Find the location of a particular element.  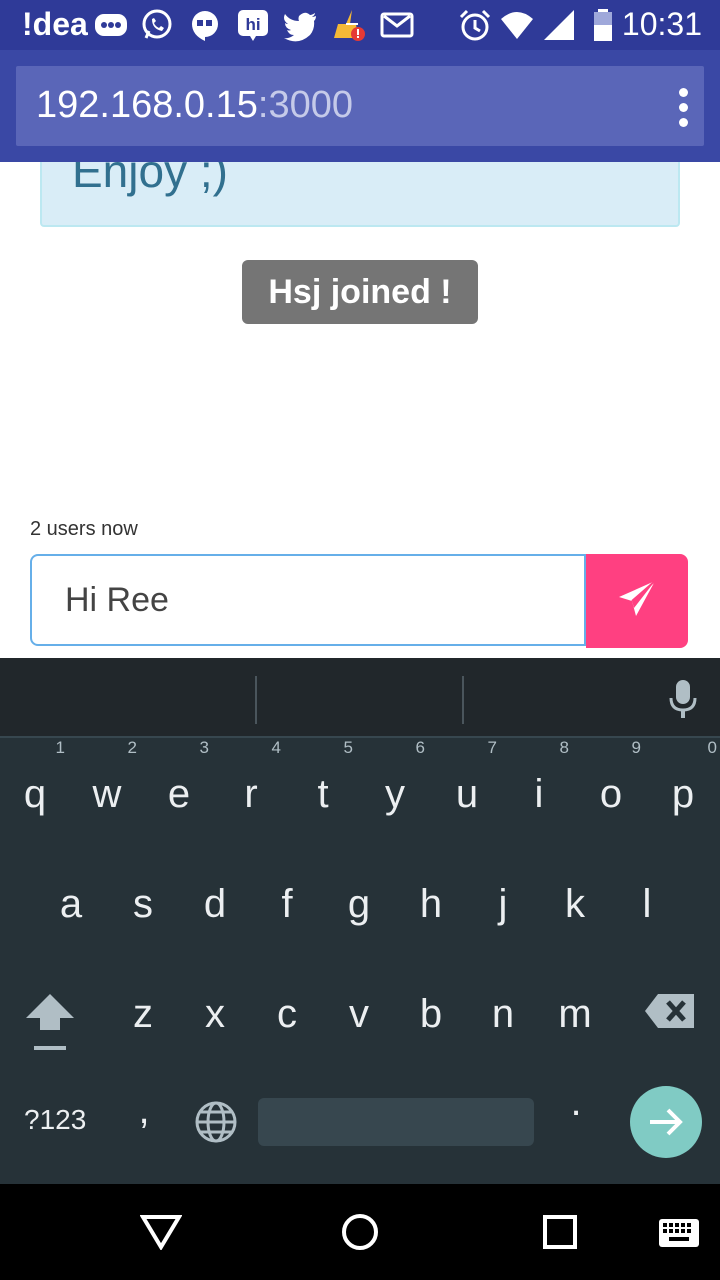

key-b: b is located at coordinates (431, 1014).